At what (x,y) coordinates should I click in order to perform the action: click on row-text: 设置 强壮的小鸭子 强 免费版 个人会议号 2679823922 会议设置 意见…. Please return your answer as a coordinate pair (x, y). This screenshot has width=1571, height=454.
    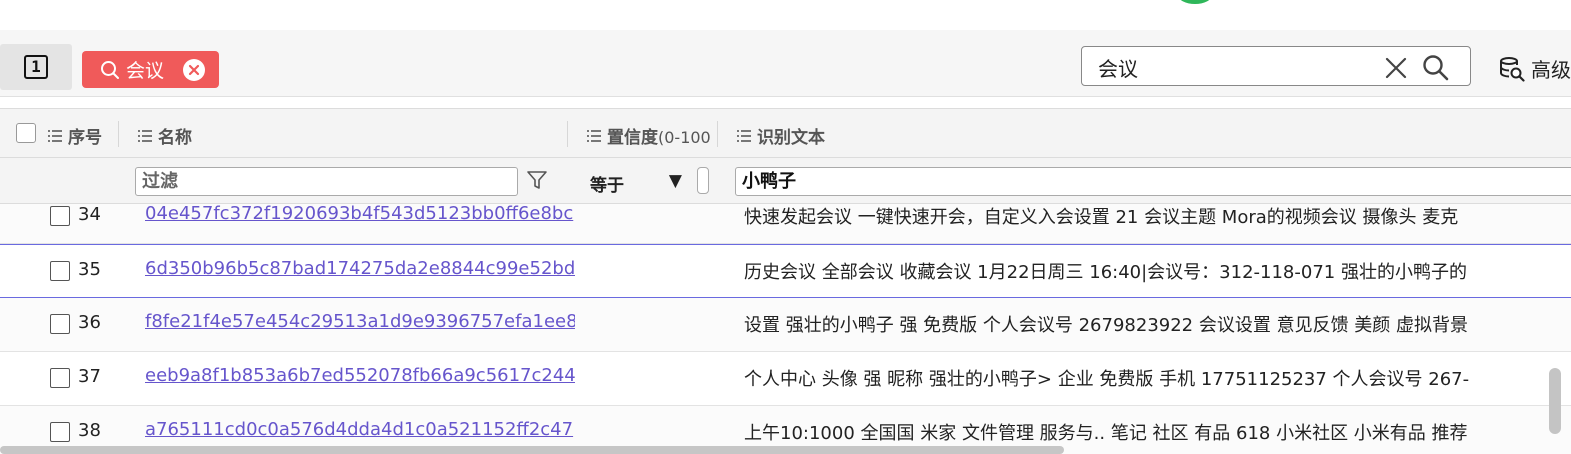
    Looking at the image, I should click on (1106, 325).